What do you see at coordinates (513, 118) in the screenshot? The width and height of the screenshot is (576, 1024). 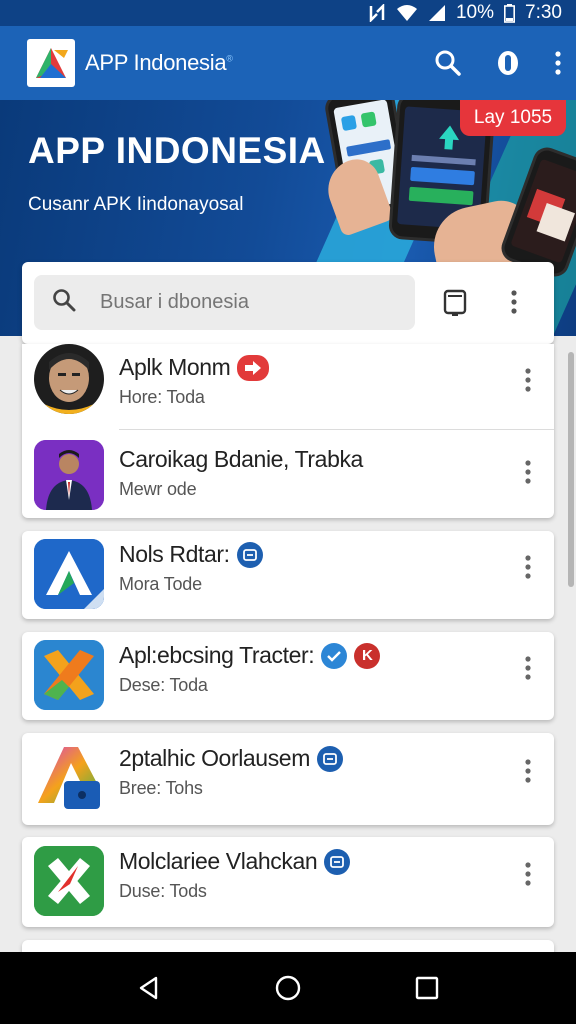 I see `hero-badge: Lay 1055` at bounding box center [513, 118].